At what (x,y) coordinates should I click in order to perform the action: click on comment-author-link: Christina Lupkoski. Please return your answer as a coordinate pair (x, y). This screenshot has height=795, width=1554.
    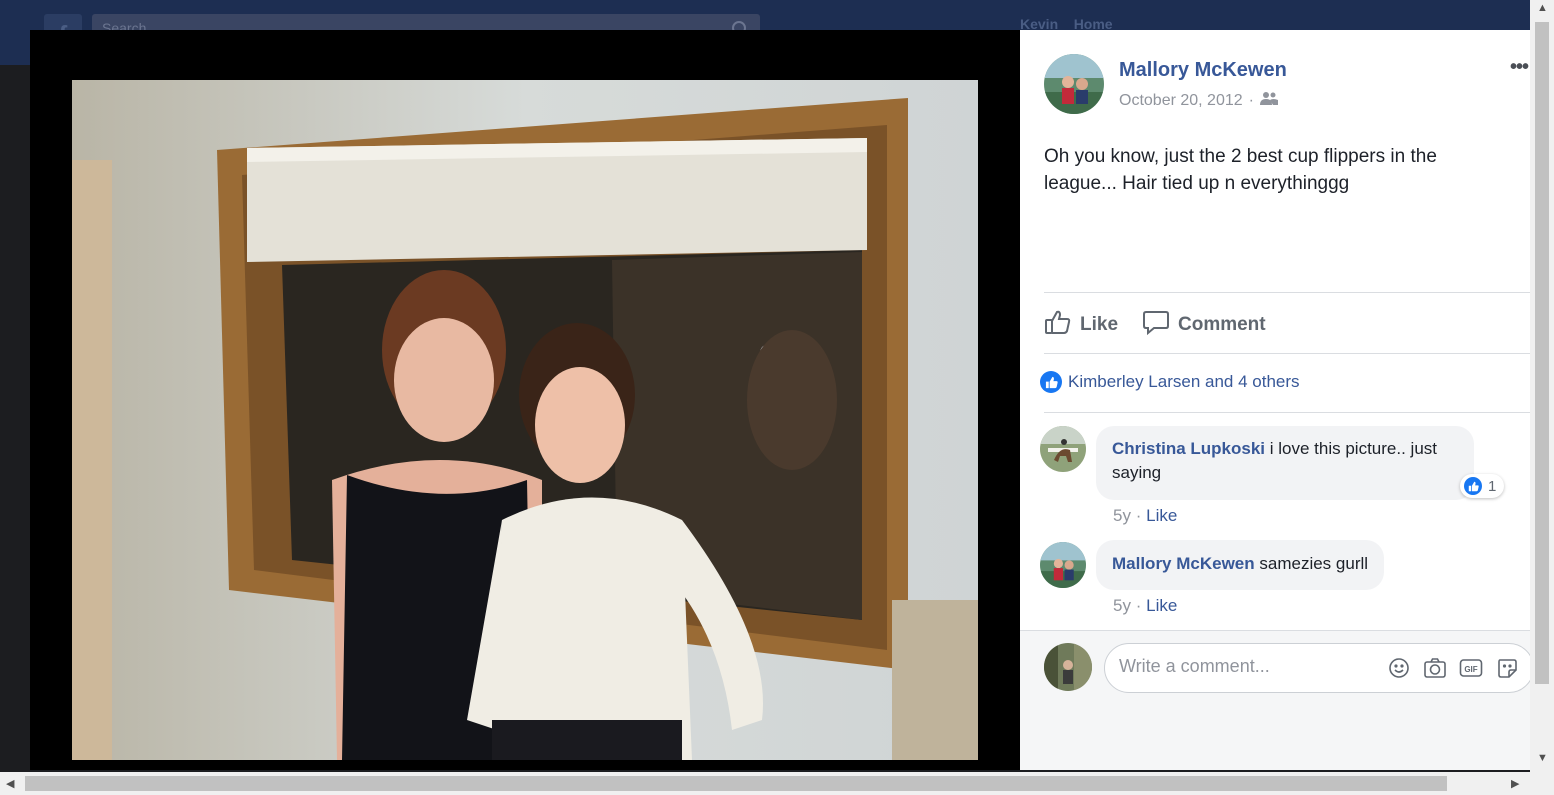
    Looking at the image, I should click on (1188, 448).